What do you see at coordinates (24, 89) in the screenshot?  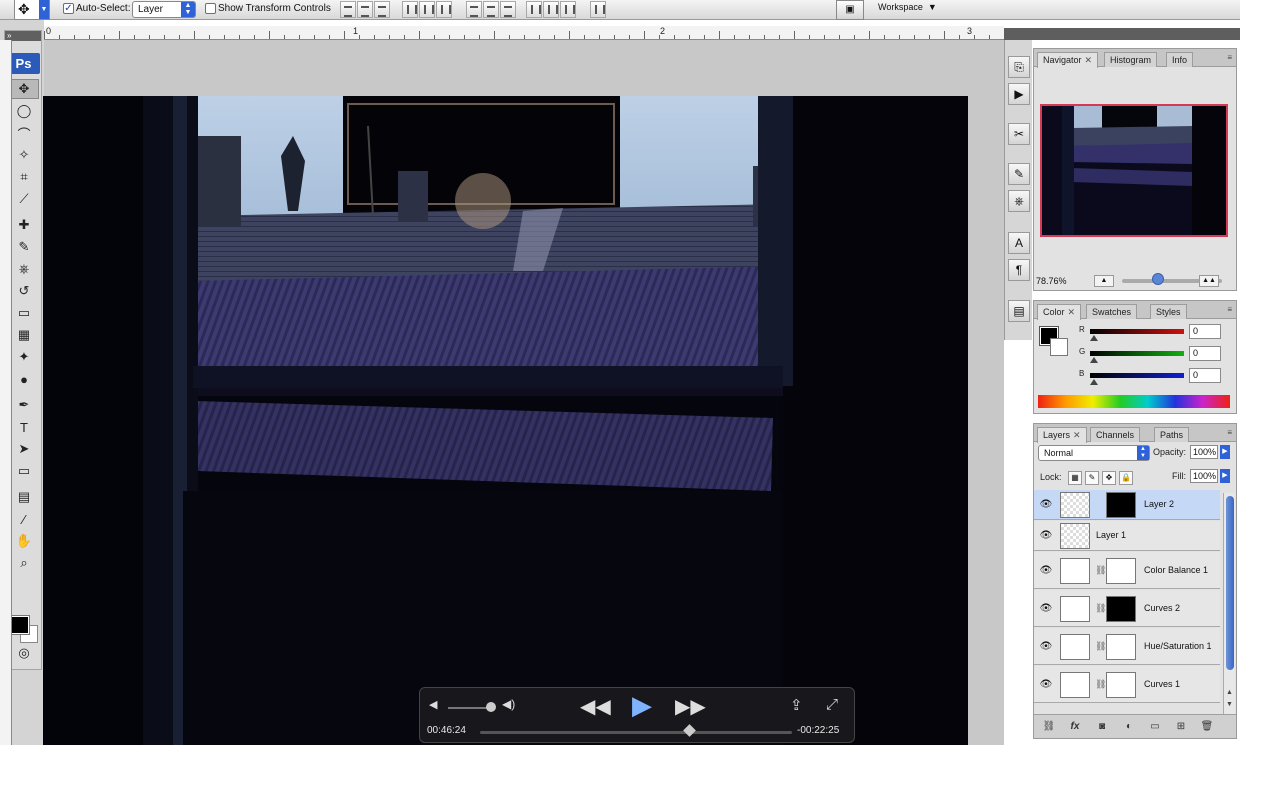 I see `move-tool-button: ✥` at bounding box center [24, 89].